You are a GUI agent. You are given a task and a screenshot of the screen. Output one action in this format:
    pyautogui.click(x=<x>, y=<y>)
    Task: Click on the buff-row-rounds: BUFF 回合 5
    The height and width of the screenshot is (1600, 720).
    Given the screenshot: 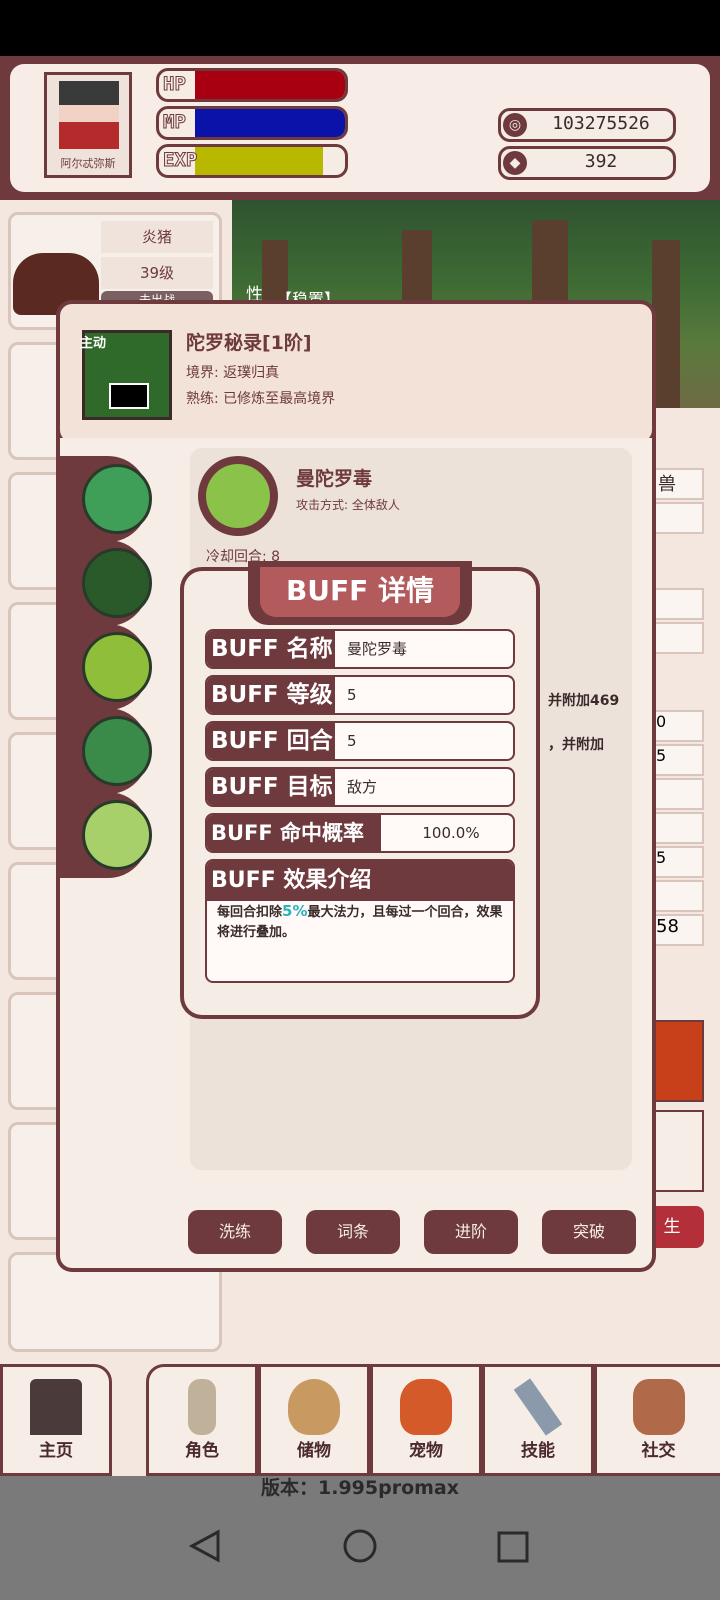 What is the action you would take?
    pyautogui.click(x=360, y=741)
    